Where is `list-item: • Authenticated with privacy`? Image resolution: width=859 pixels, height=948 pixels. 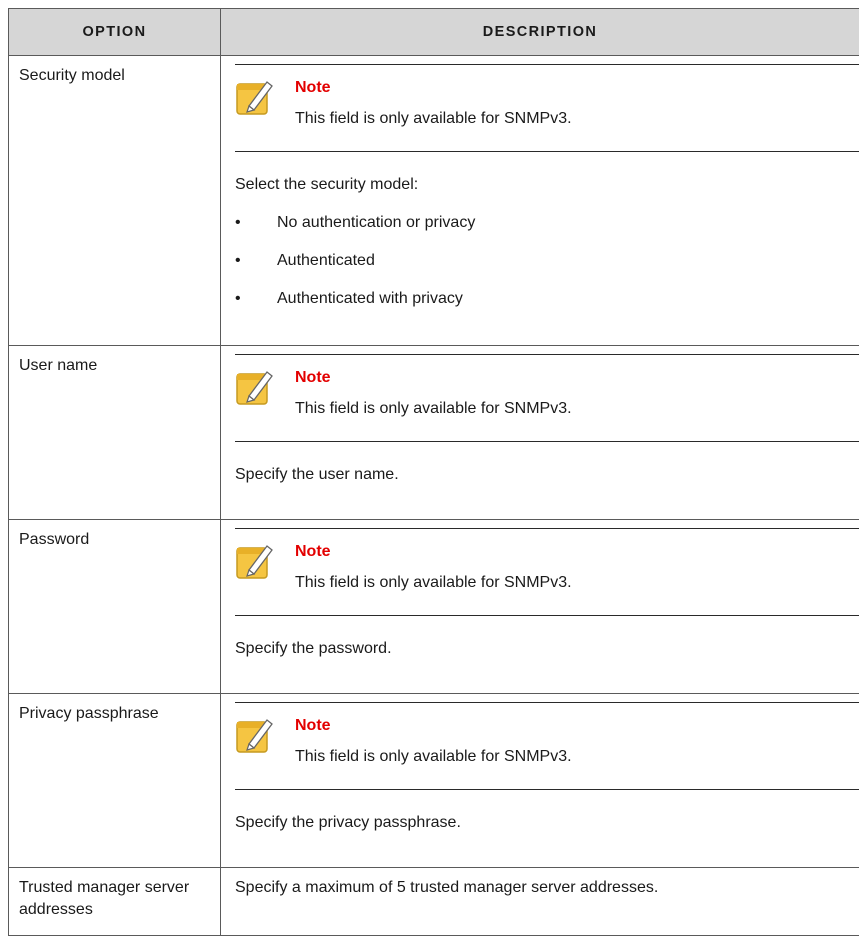 list-item: • Authenticated with privacy is located at coordinates (547, 299).